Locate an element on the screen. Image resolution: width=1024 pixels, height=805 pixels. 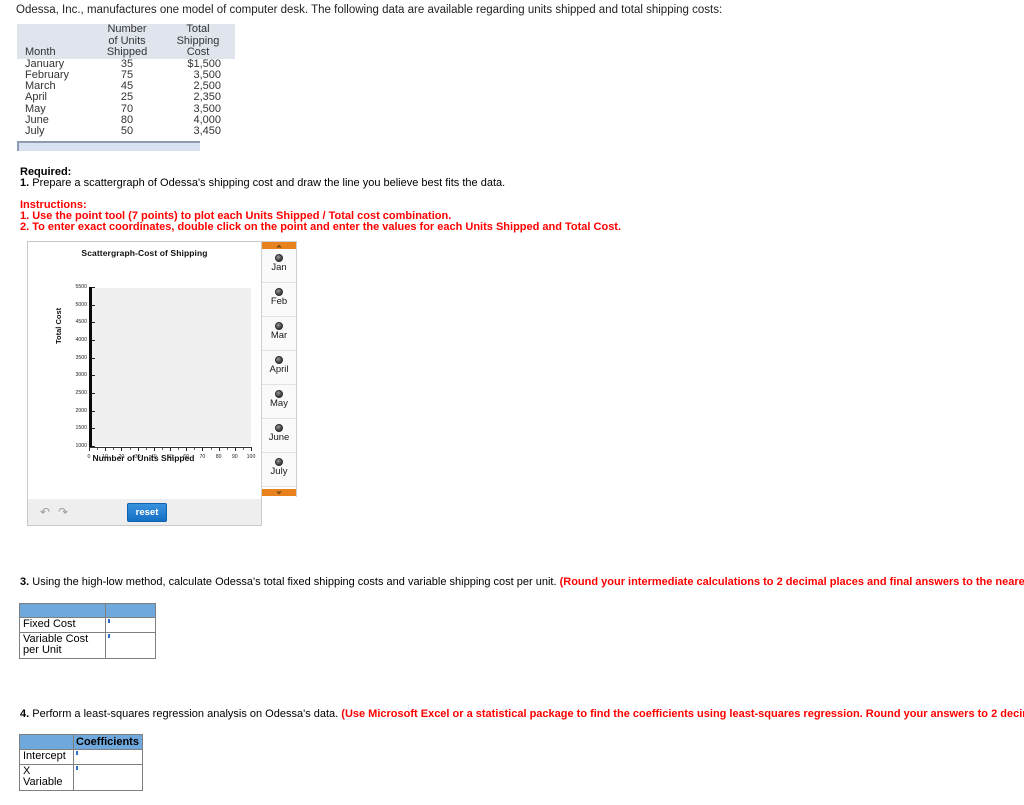
point-tool-palette: Jan Feb Mar April May June July is located at coordinates (279, 374).